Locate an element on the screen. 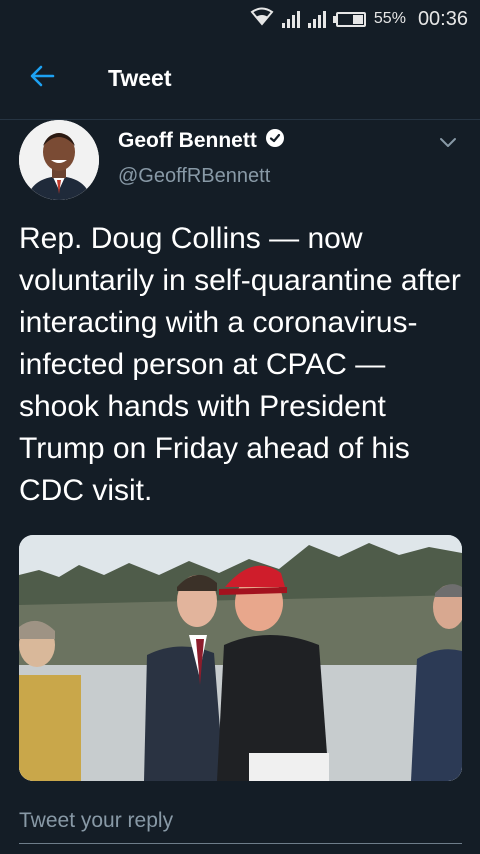  battery-icon is located at coordinates (349, 19).